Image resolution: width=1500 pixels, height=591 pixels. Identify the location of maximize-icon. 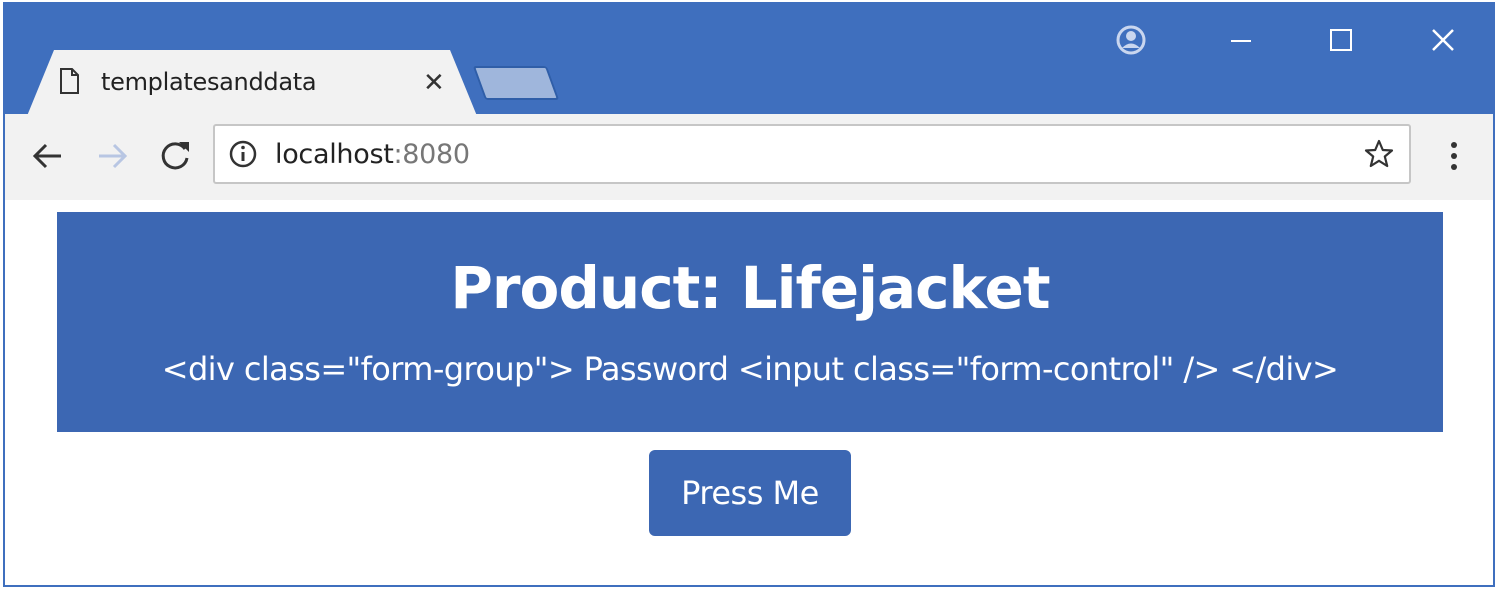
(1341, 40).